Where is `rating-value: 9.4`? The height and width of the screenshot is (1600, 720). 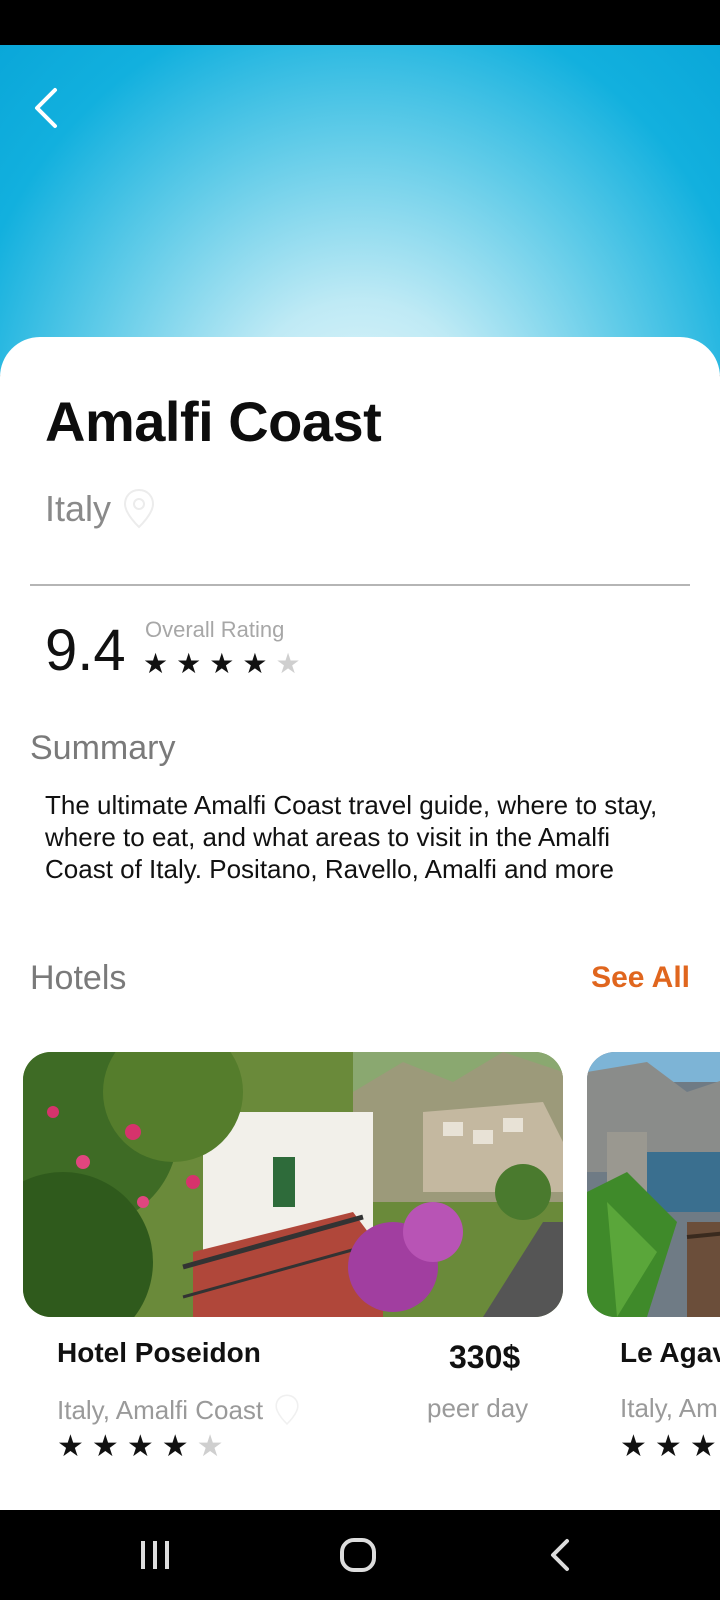 rating-value: 9.4 is located at coordinates (85, 650).